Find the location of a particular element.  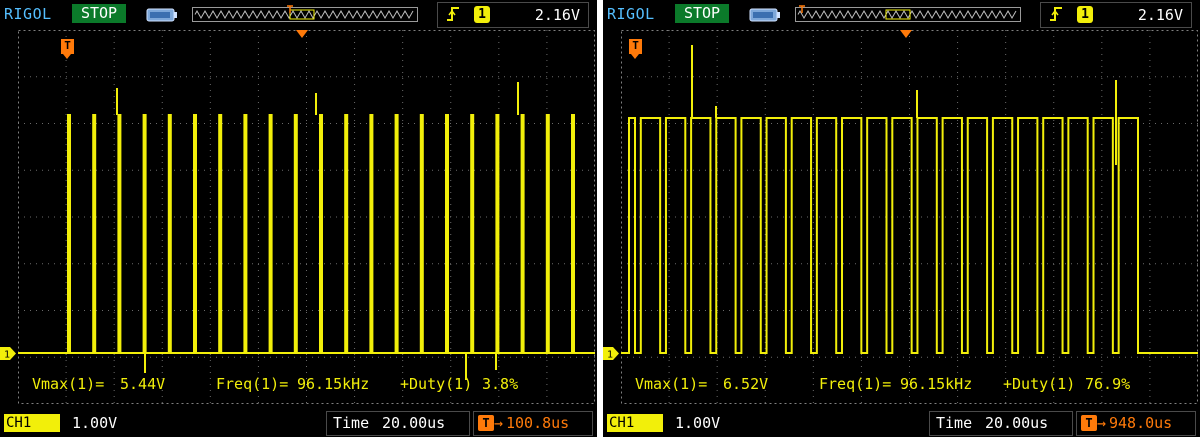

trigger-offset-box: T → 948.0us is located at coordinates (1136, 423).